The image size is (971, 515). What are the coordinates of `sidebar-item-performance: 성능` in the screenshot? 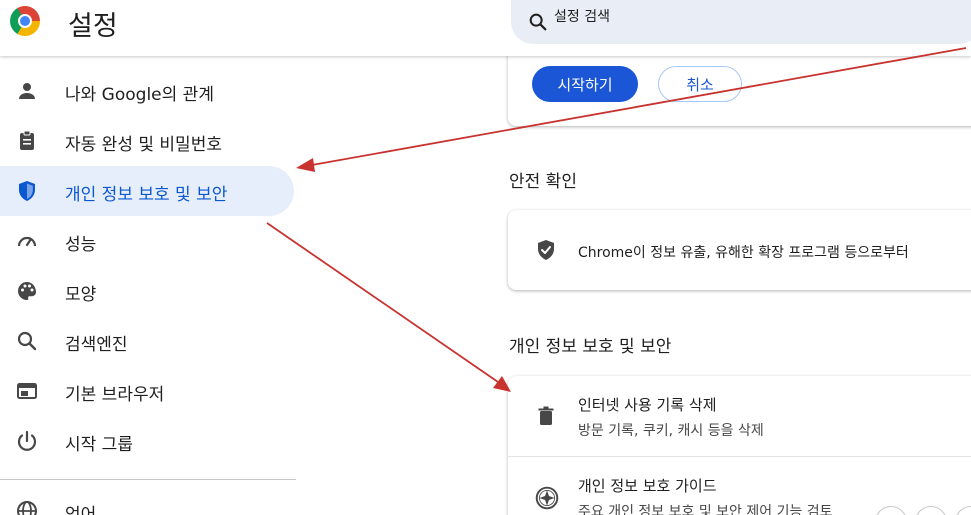 It's located at (147, 241).